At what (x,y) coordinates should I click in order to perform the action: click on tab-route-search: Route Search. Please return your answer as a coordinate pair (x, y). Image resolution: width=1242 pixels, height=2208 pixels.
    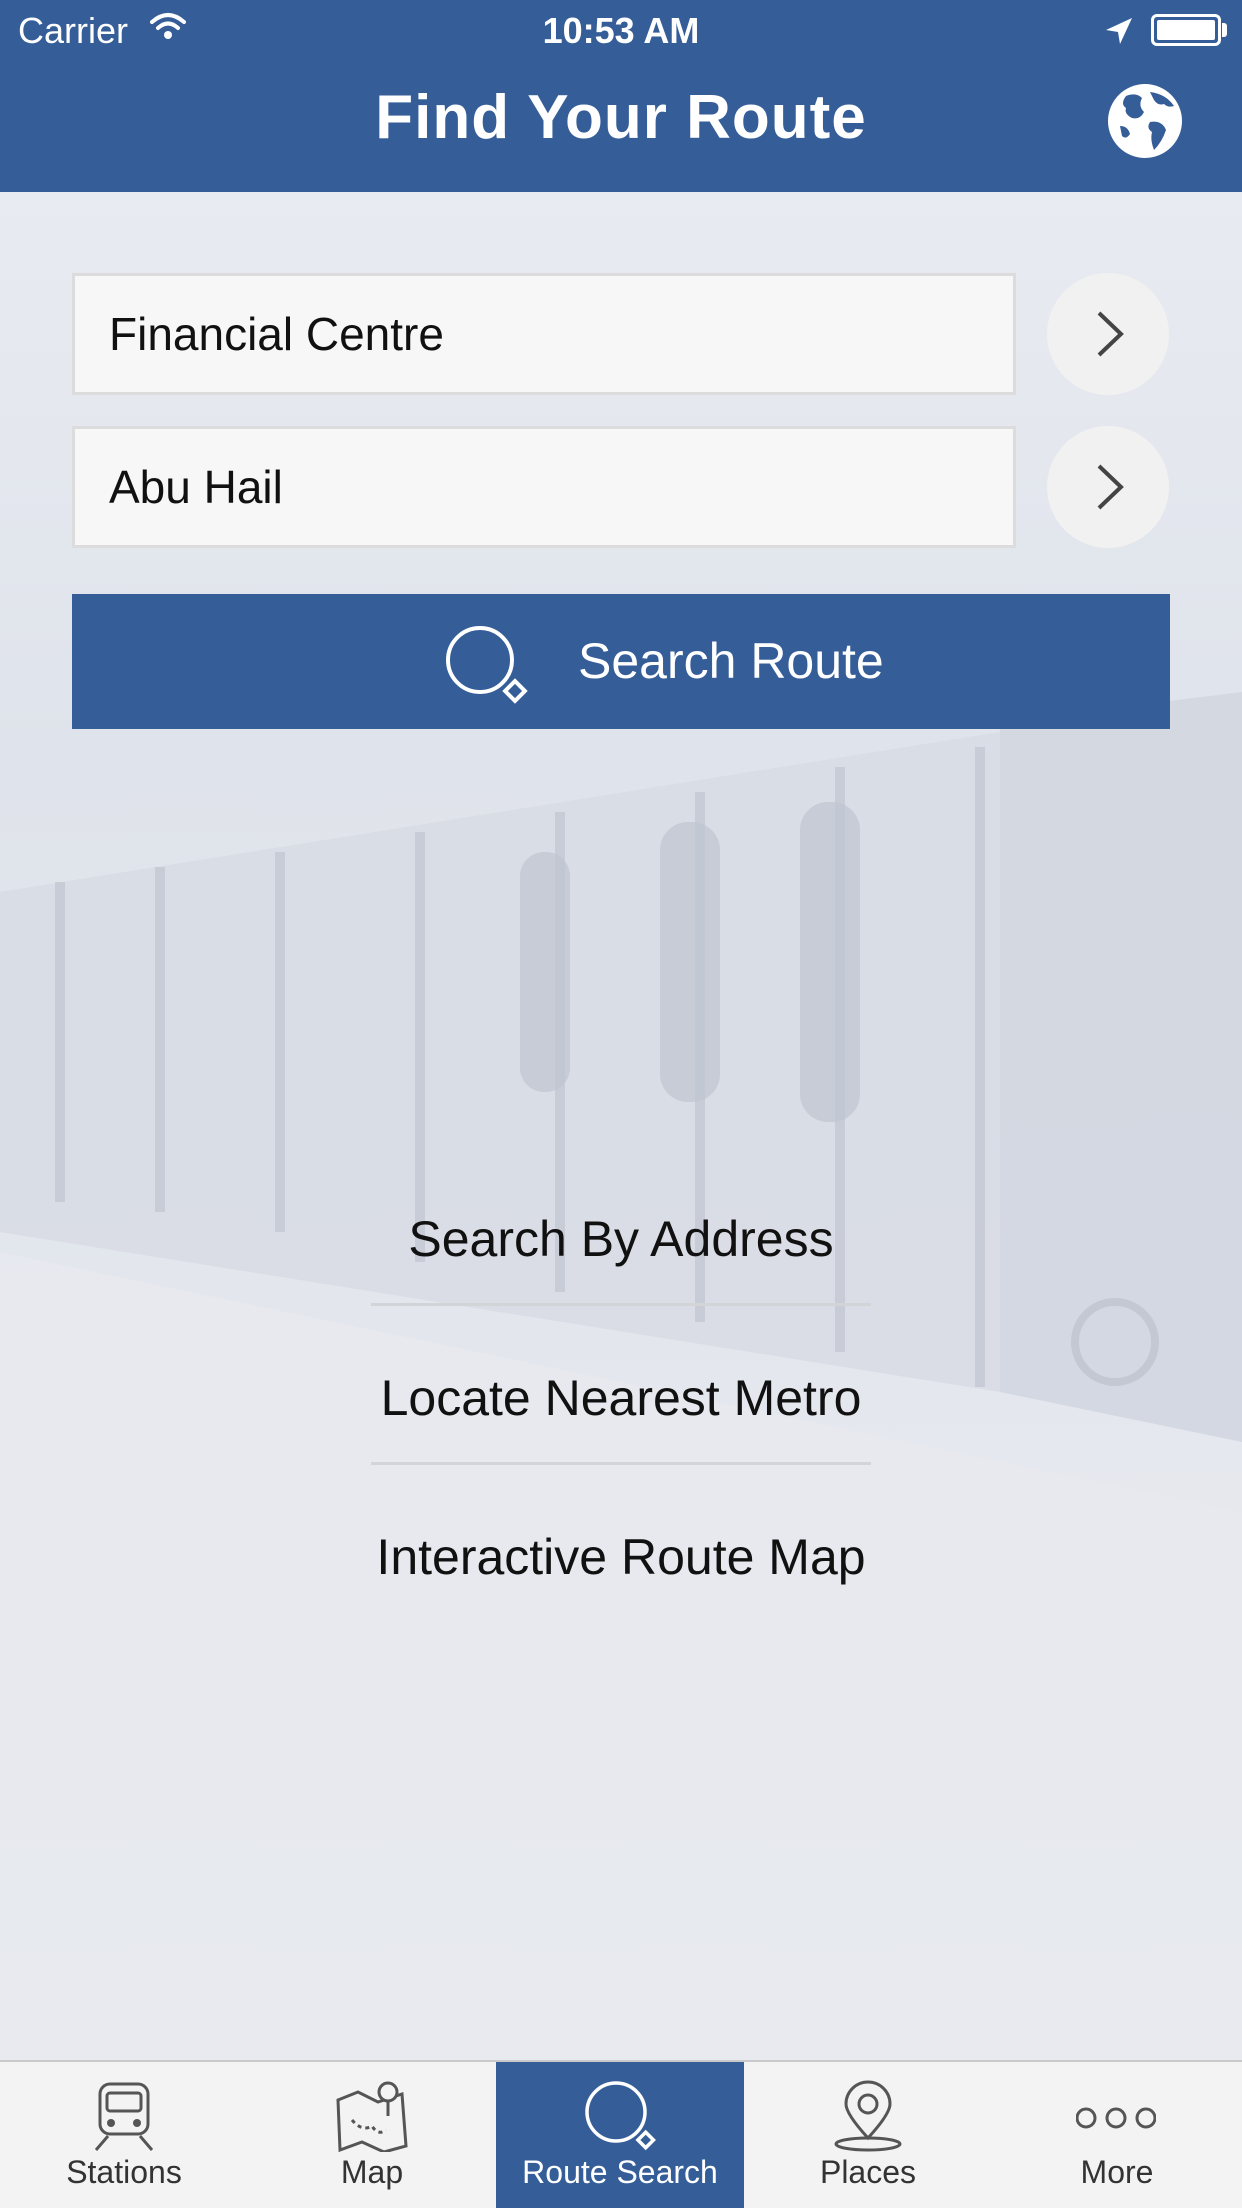
    Looking at the image, I should click on (620, 2135).